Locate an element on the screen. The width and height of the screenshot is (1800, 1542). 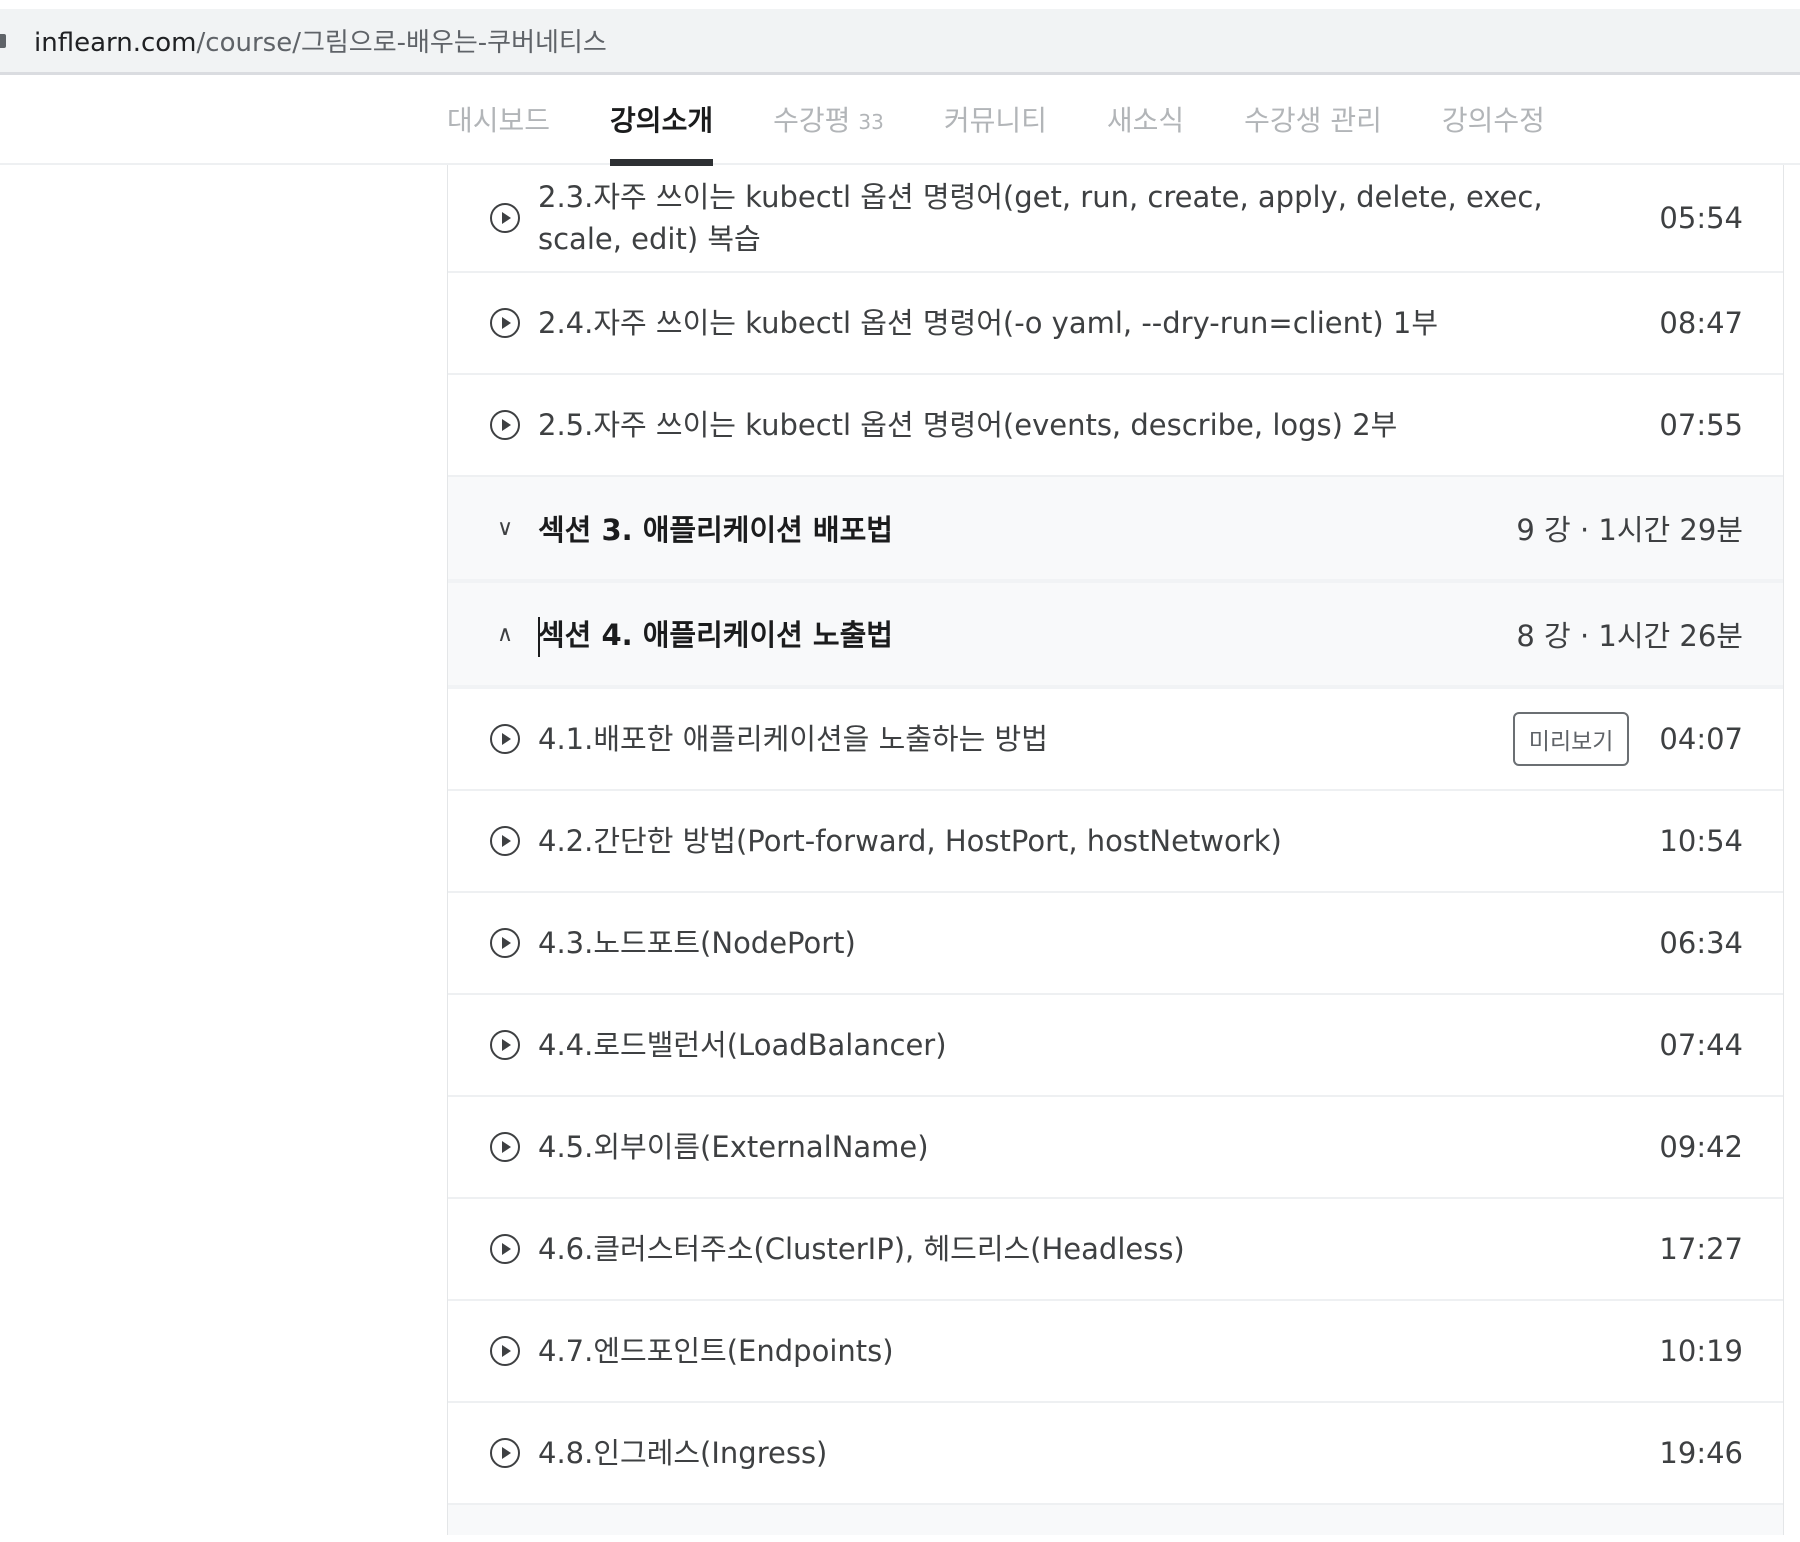
section-title: 섹션 3. 애플리케이션 배포법 is located at coordinates (715, 530).